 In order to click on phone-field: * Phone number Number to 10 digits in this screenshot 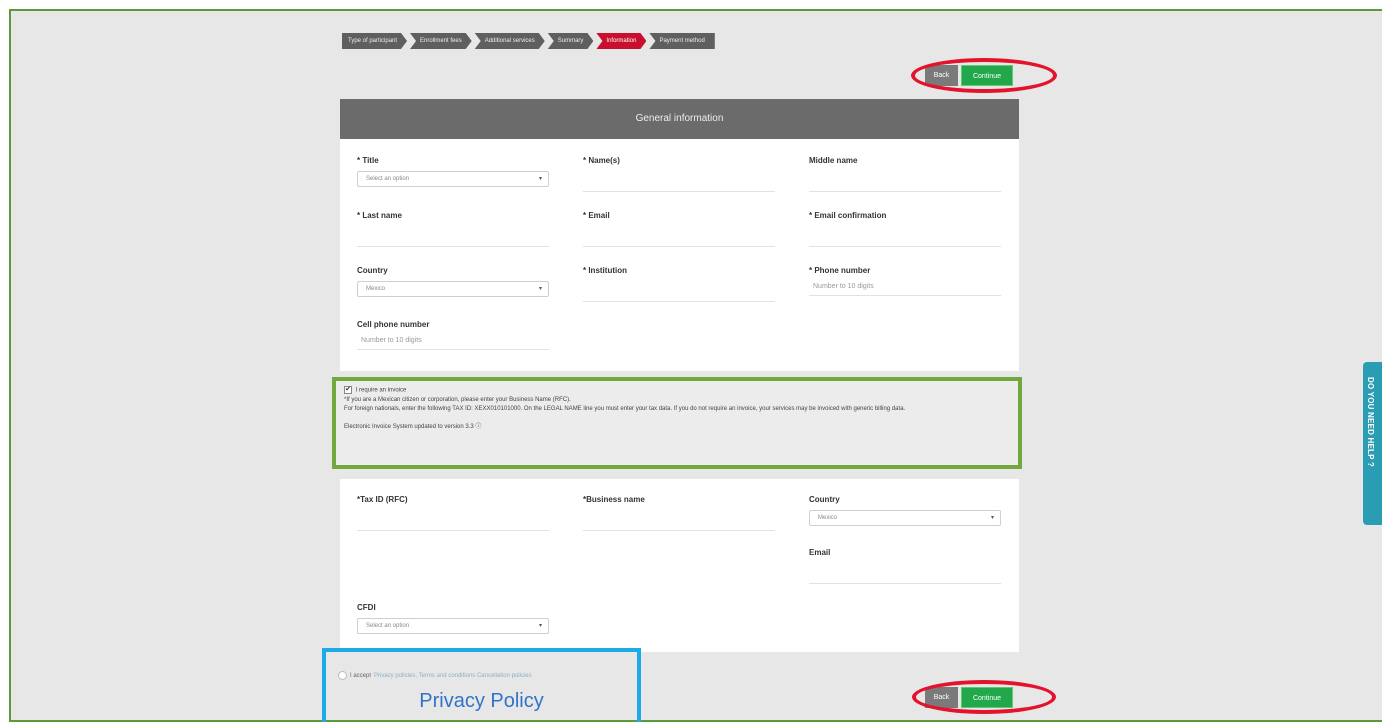, I will do `click(905, 281)`.